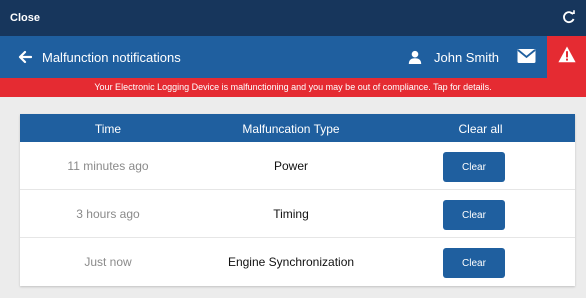 Image resolution: width=586 pixels, height=298 pixels. Describe the element at coordinates (108, 129) in the screenshot. I see `header-time: Time` at that location.